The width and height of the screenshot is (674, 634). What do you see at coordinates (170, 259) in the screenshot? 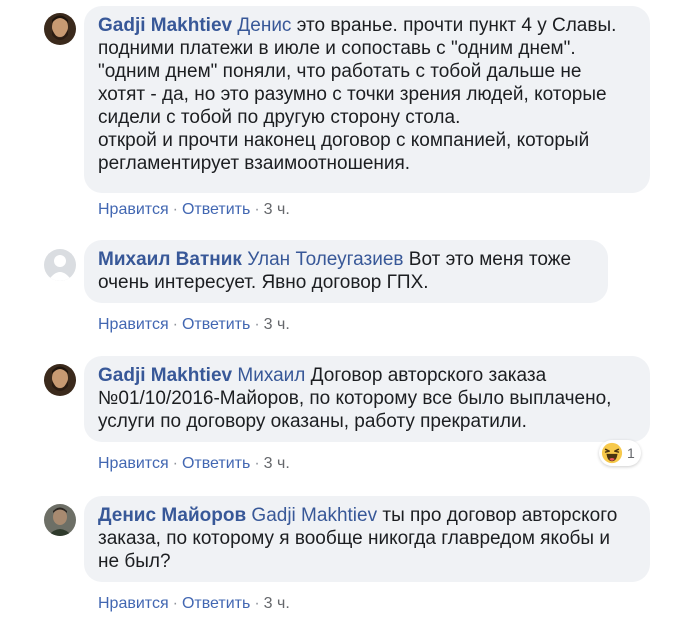
I see `comment-author: Михаил Ватник` at bounding box center [170, 259].